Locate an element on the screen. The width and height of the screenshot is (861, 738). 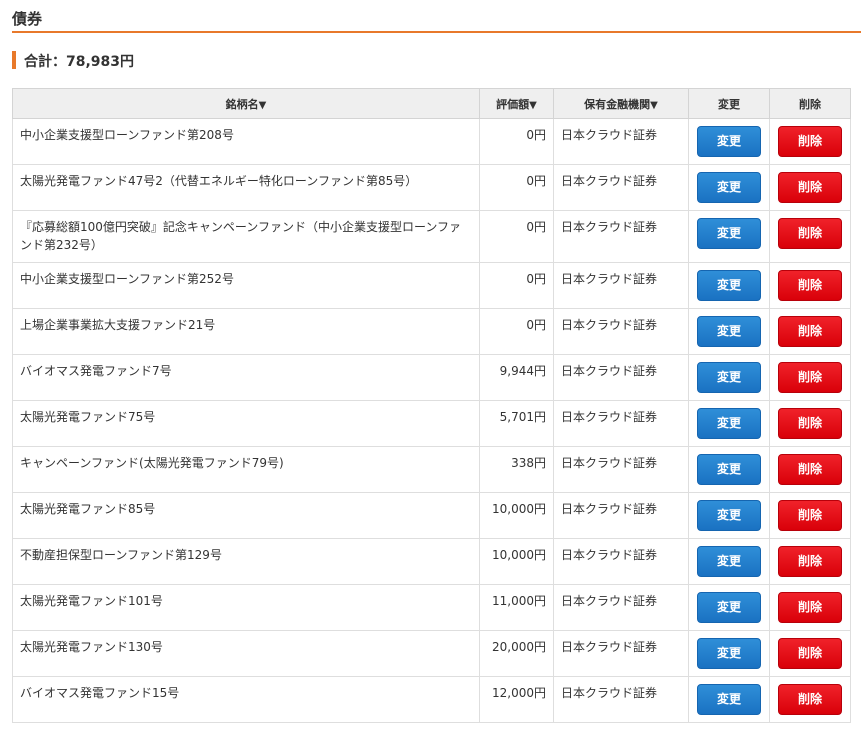
table-header-row: 銘柄名▼ 評価額▼ 保有金融機関▼ 変更 削除 is located at coordinates (431, 103).